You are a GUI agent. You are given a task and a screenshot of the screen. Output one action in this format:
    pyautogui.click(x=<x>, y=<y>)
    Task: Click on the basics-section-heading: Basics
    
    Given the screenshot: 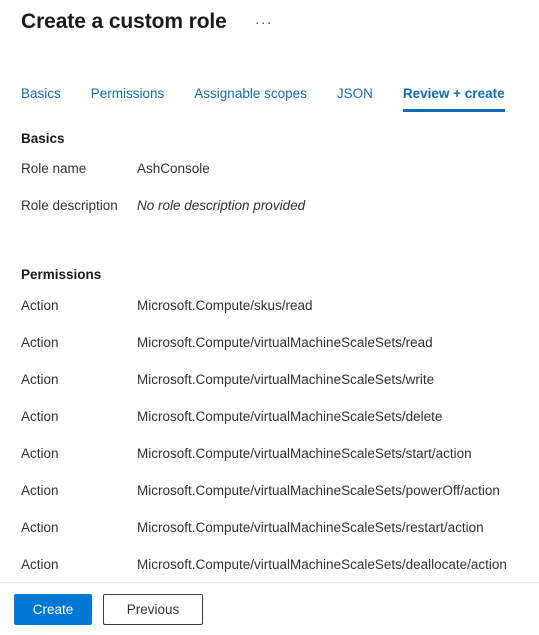 What is the action you would take?
    pyautogui.click(x=43, y=138)
    